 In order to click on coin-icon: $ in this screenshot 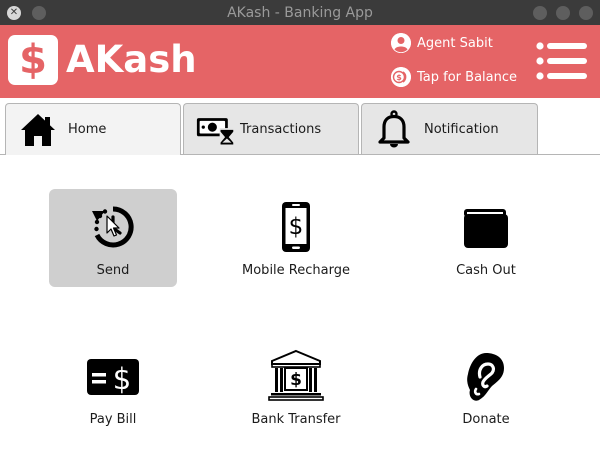, I will do `click(401, 77)`.